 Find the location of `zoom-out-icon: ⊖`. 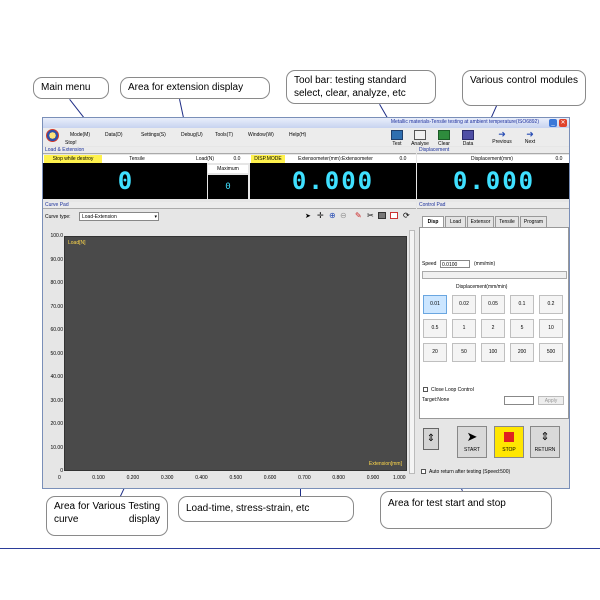

zoom-out-icon: ⊖ is located at coordinates (343, 215).